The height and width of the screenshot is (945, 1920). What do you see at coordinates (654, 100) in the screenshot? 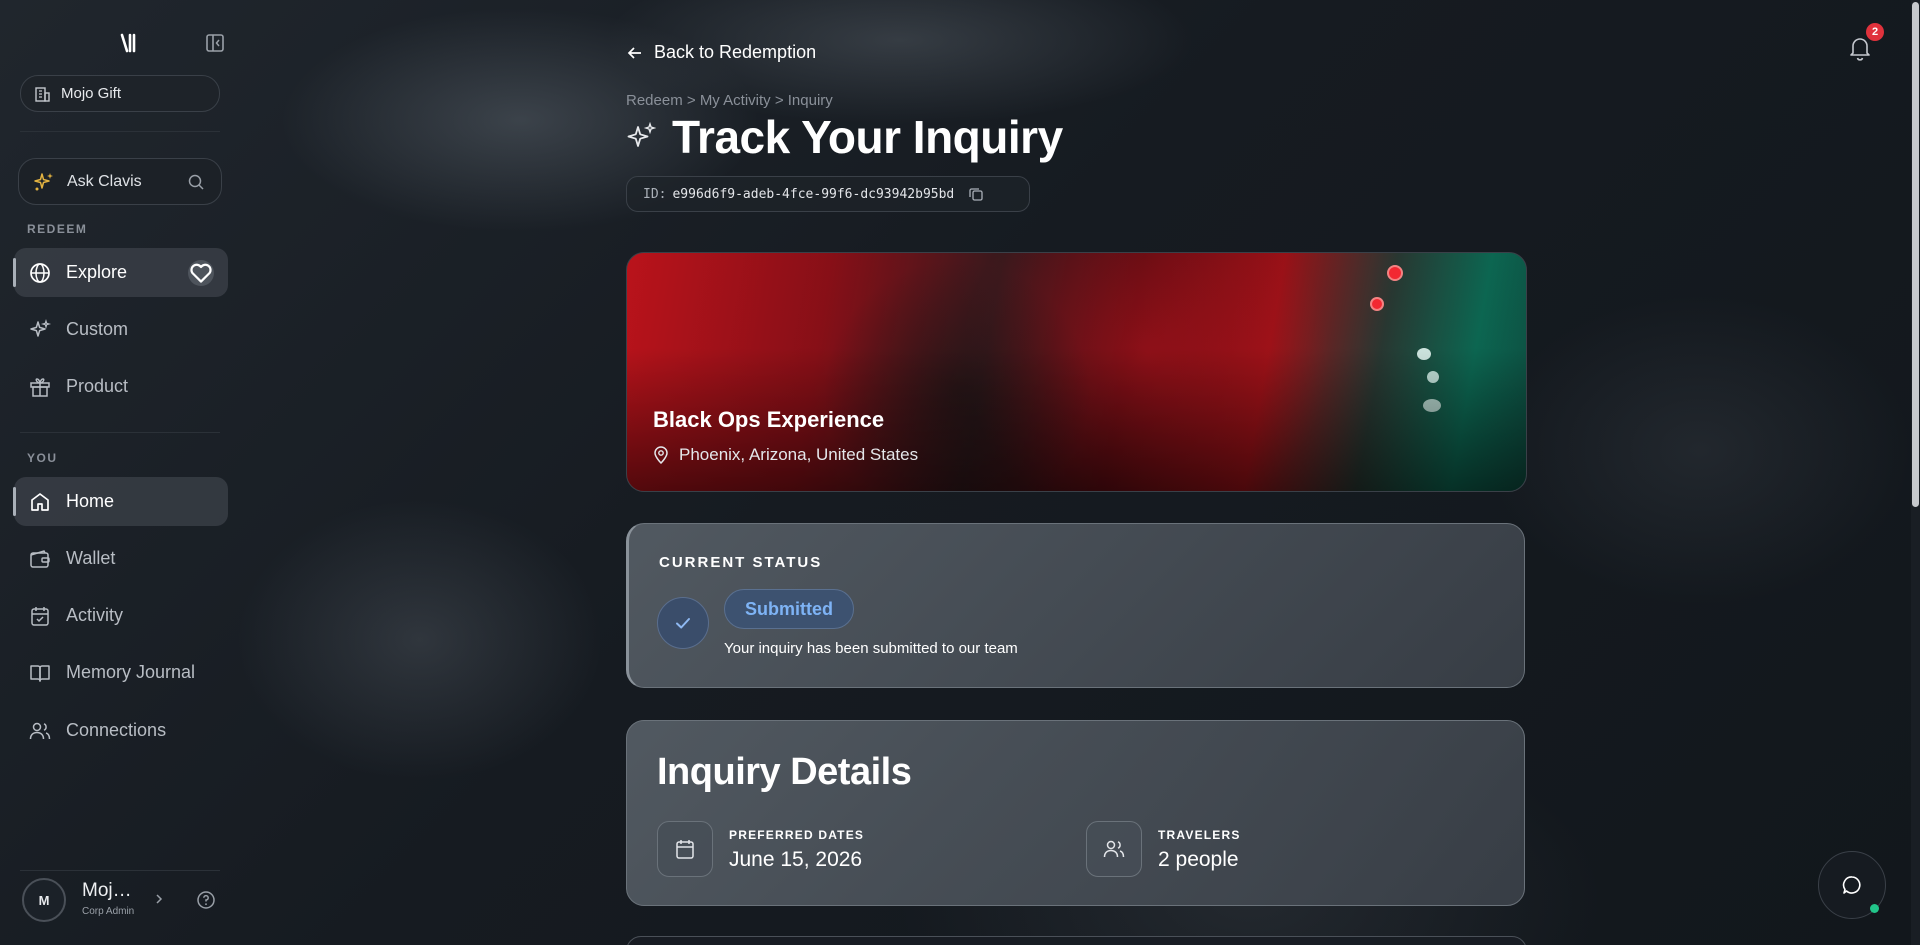
I see `breadcrumb-redeem: Redeem` at bounding box center [654, 100].